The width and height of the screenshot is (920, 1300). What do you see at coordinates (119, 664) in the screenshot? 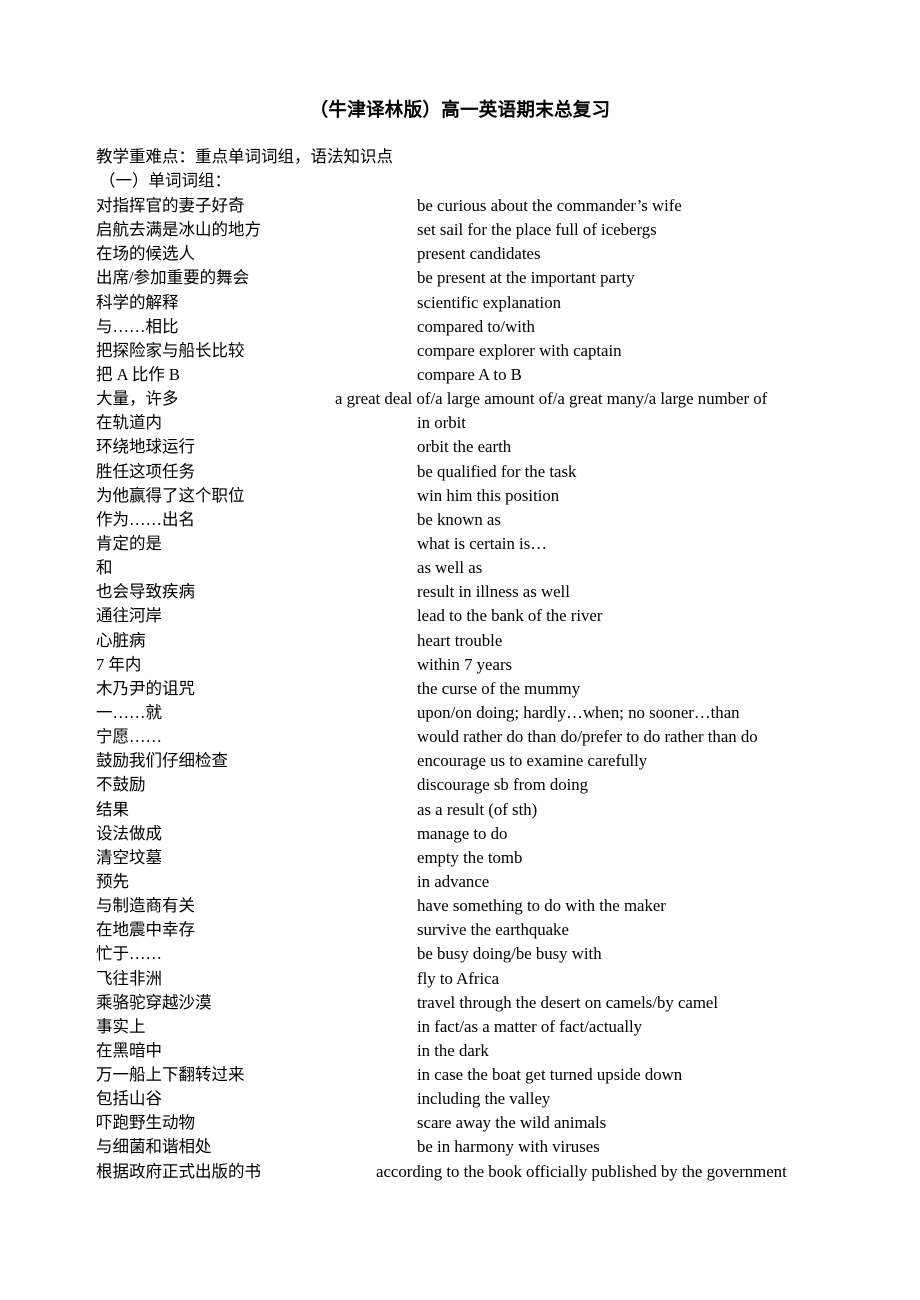
I see `vocabulary-chinese: 7 年内` at bounding box center [119, 664].